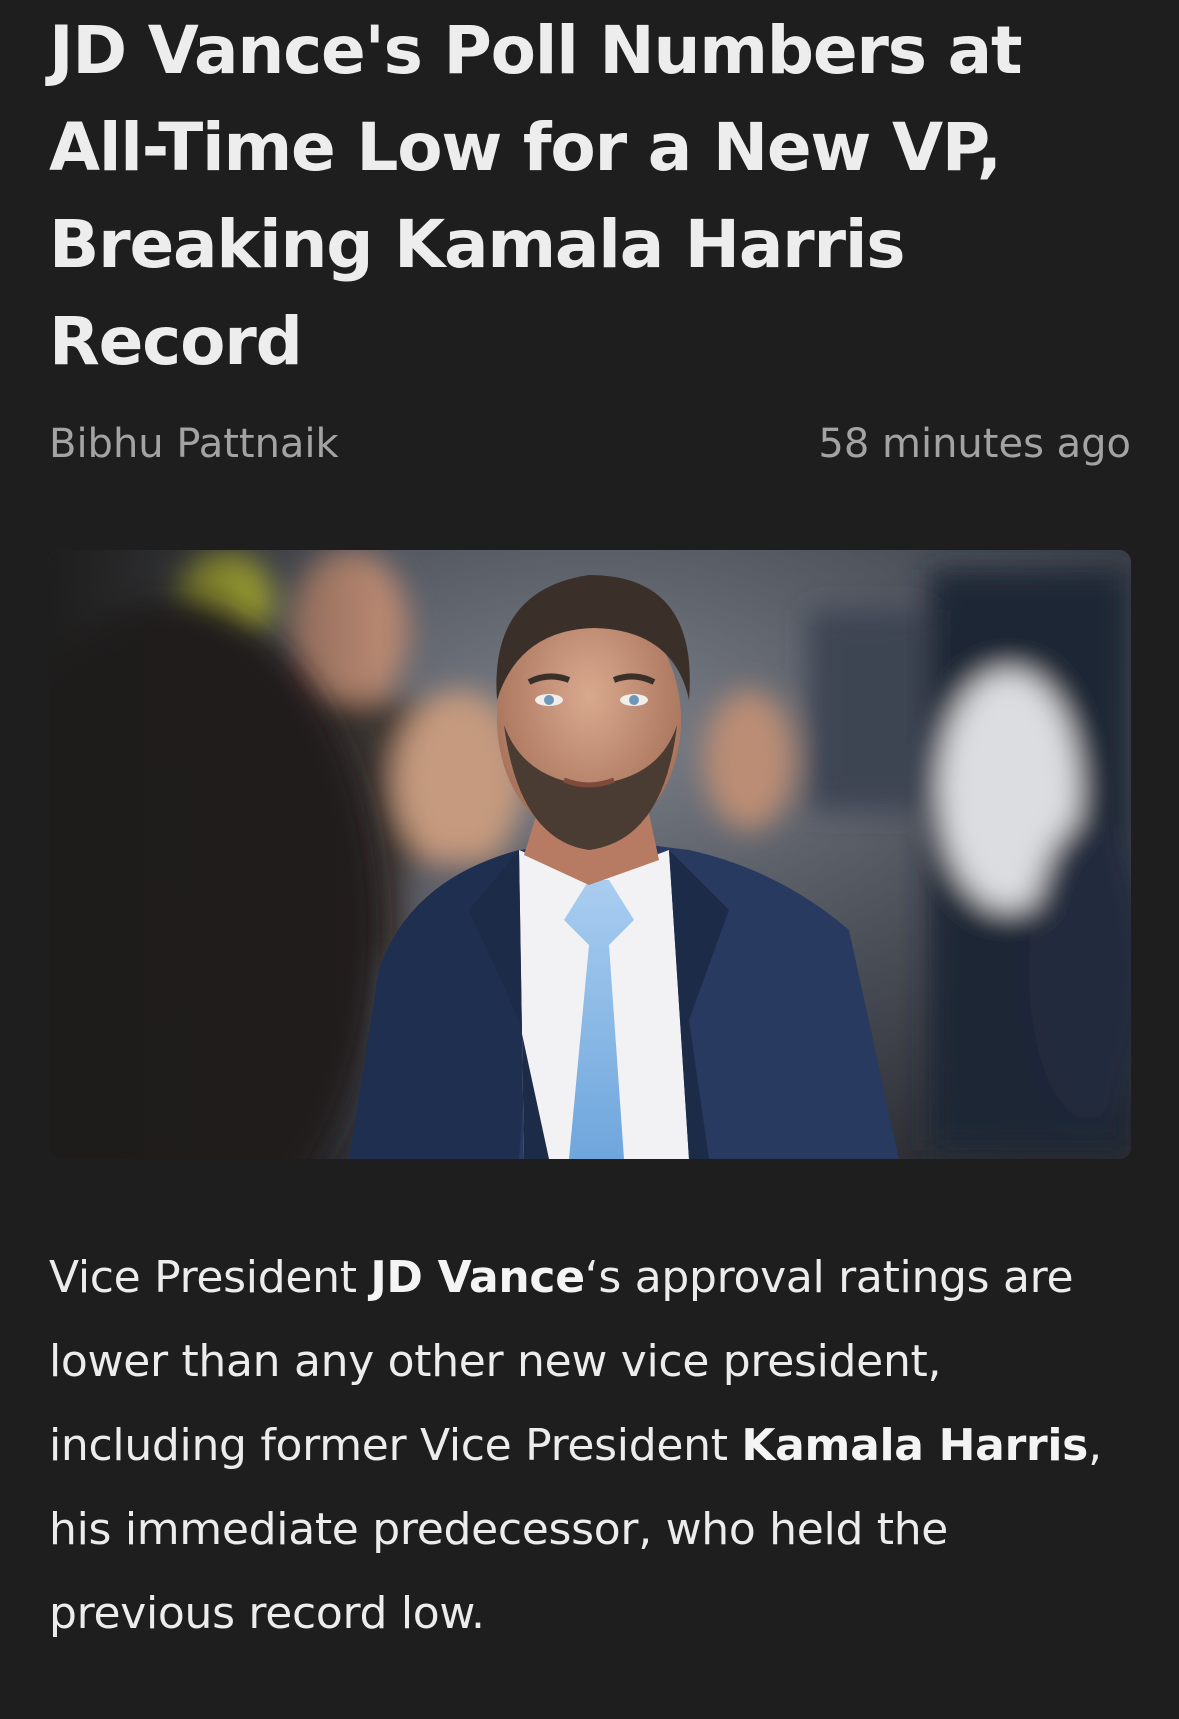  What do you see at coordinates (210, 1277) in the screenshot?
I see `body-text-segment: Vice President` at bounding box center [210, 1277].